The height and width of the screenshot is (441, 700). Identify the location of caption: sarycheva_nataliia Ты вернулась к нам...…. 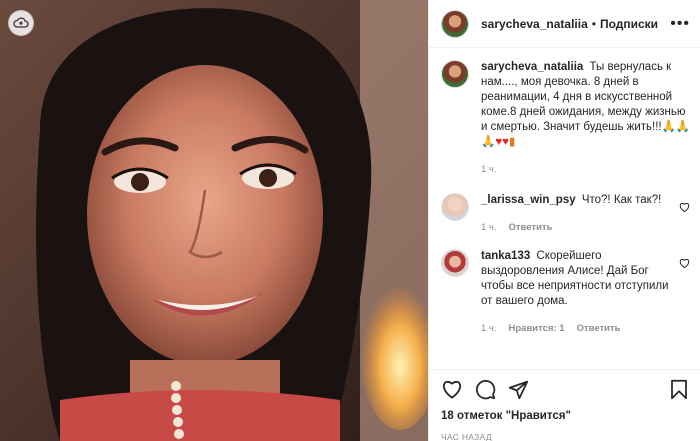
(566, 118).